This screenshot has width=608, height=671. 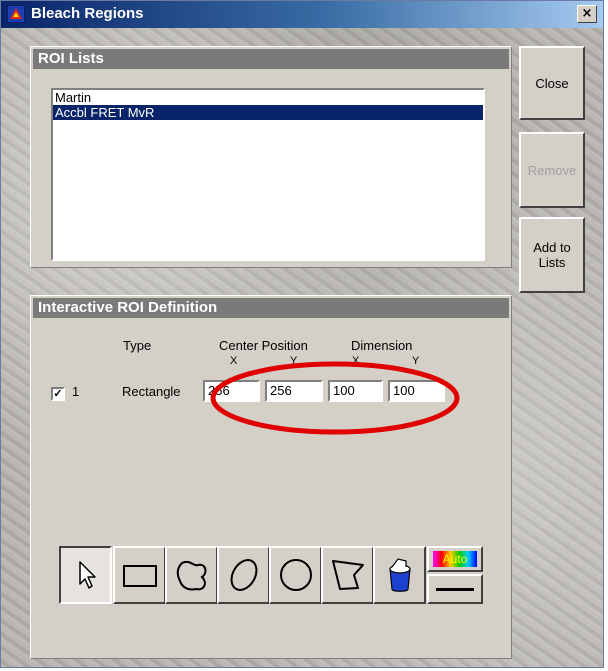 I want to click on remove-button: Remove, so click(x=552, y=170).